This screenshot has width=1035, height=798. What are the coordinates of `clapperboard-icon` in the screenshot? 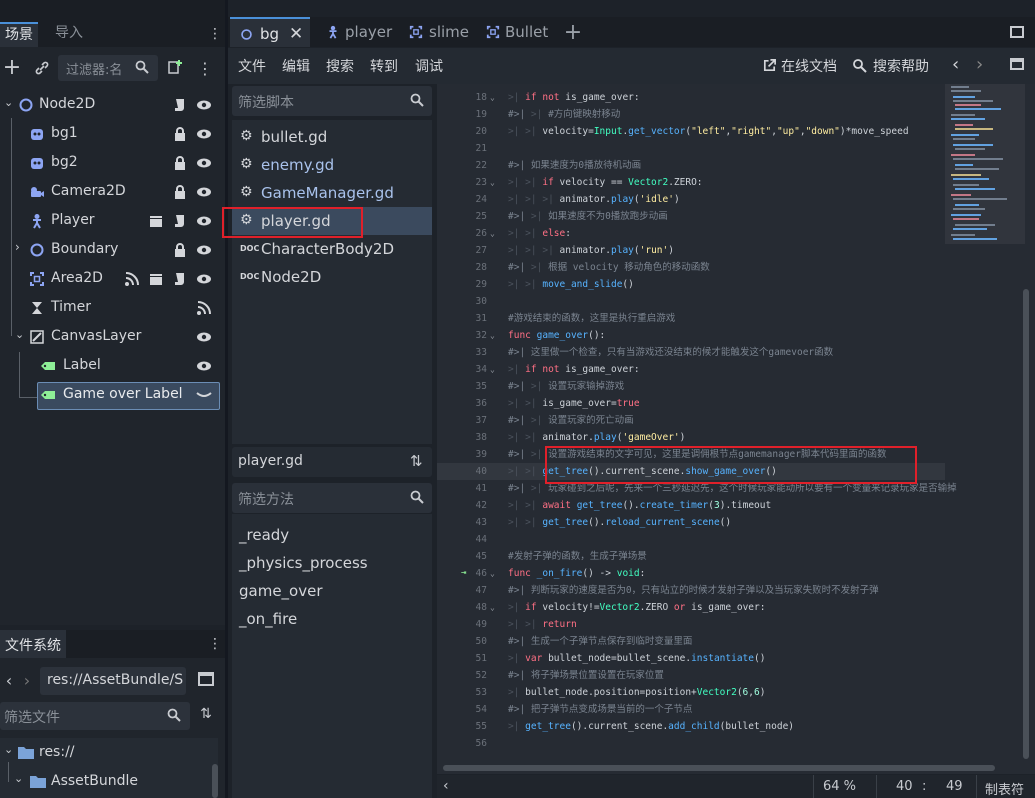 It's located at (156, 279).